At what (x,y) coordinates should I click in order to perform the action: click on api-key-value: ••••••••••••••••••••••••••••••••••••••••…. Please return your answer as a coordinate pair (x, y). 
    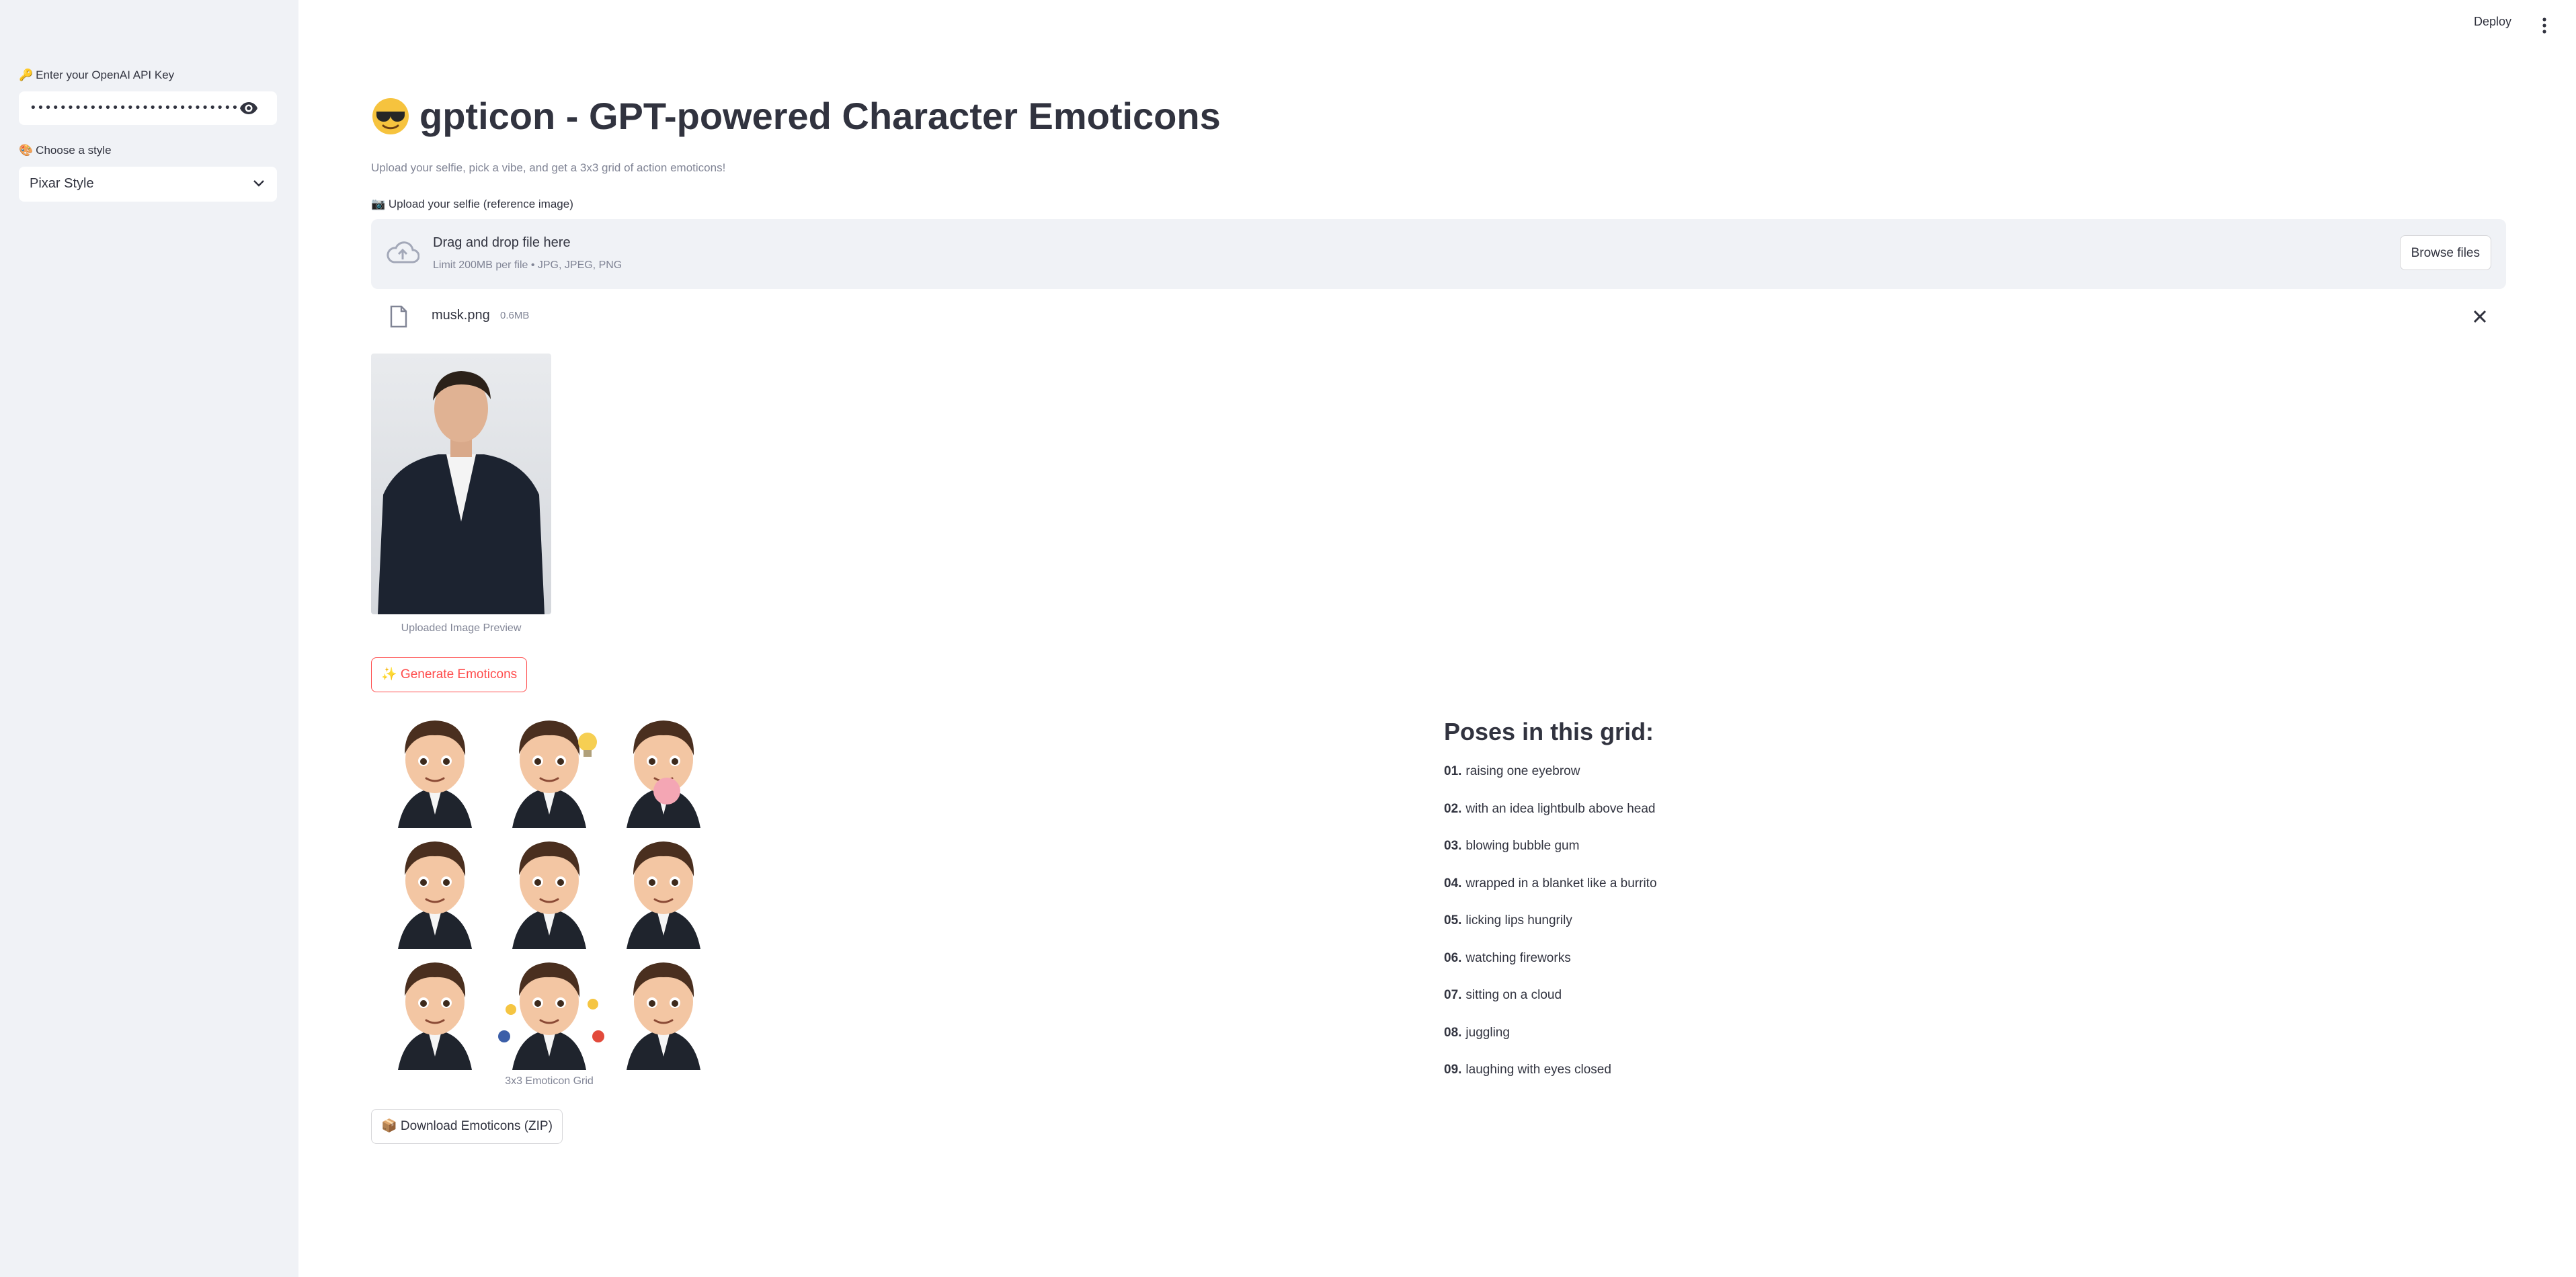
    Looking at the image, I should click on (138, 108).